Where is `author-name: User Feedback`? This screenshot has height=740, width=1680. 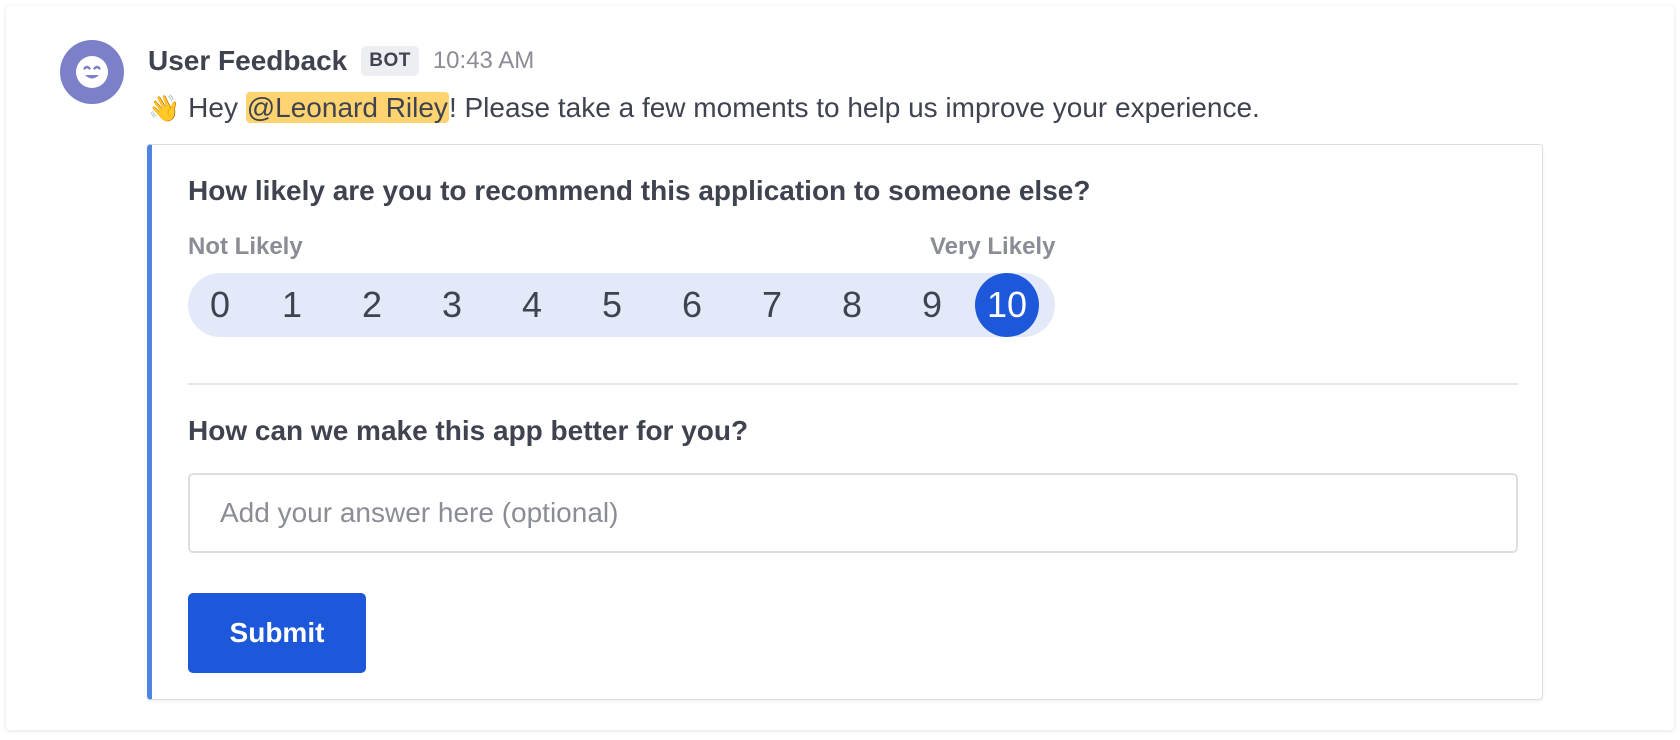
author-name: User Feedback is located at coordinates (247, 61).